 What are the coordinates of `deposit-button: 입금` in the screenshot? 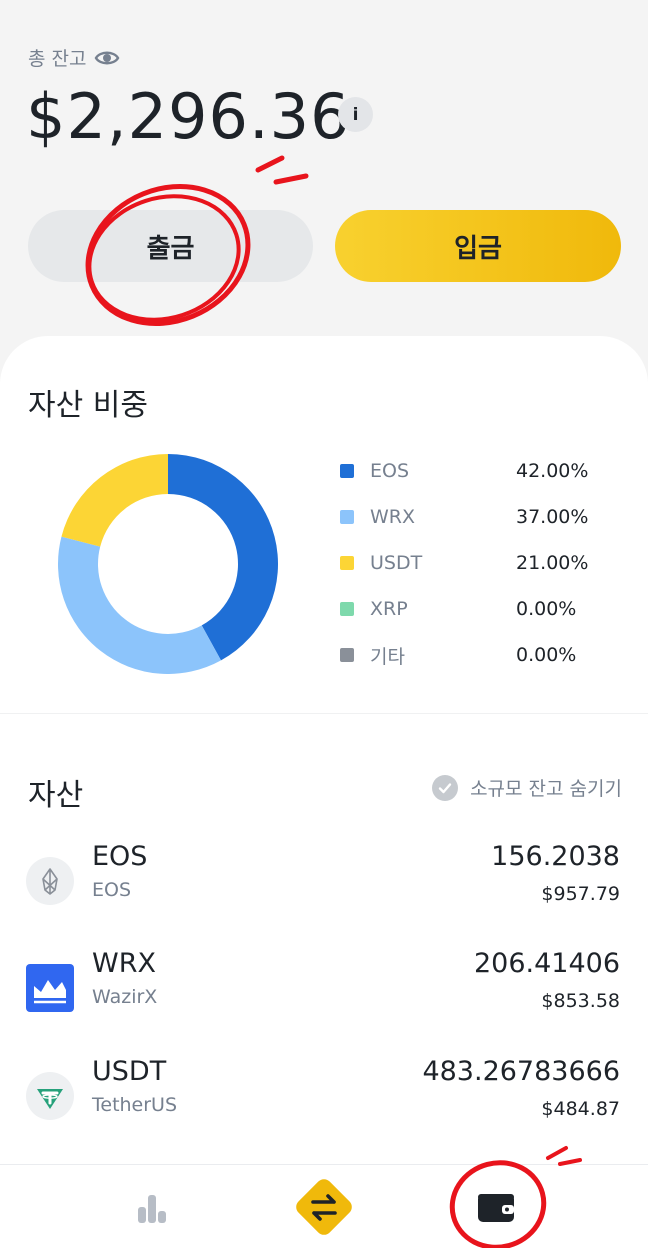 It's located at (478, 246).